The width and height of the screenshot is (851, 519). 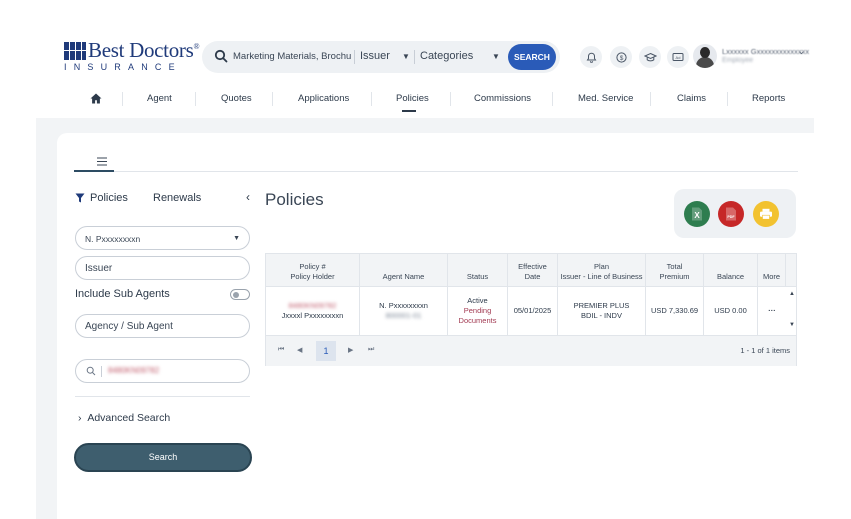 I want to click on prev-page-icon: ◀, so click(x=299, y=350).